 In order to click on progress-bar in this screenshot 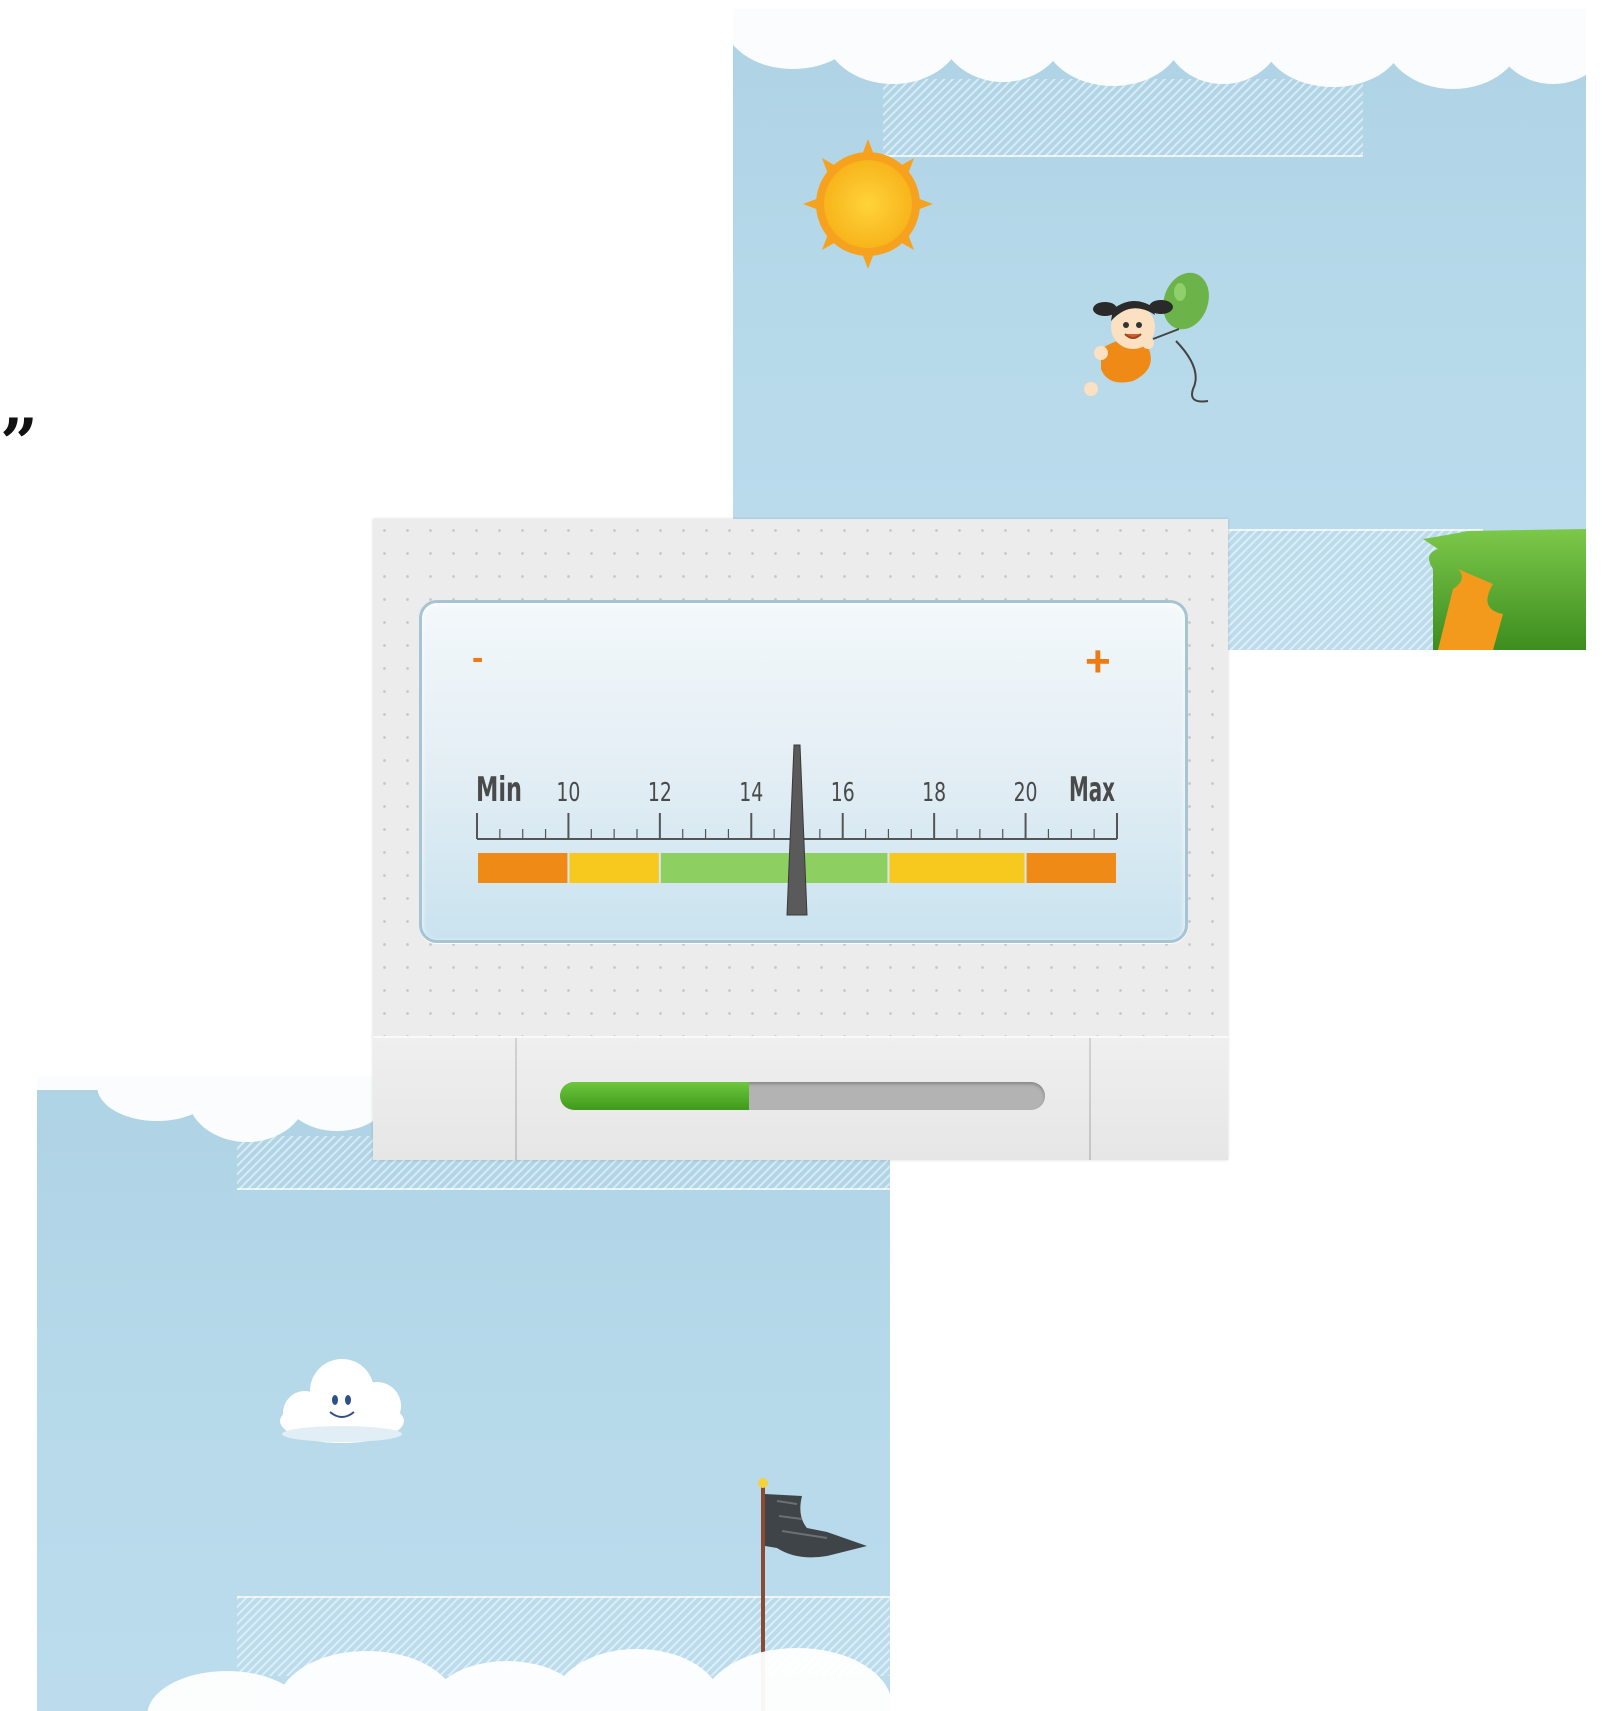, I will do `click(802, 1096)`.